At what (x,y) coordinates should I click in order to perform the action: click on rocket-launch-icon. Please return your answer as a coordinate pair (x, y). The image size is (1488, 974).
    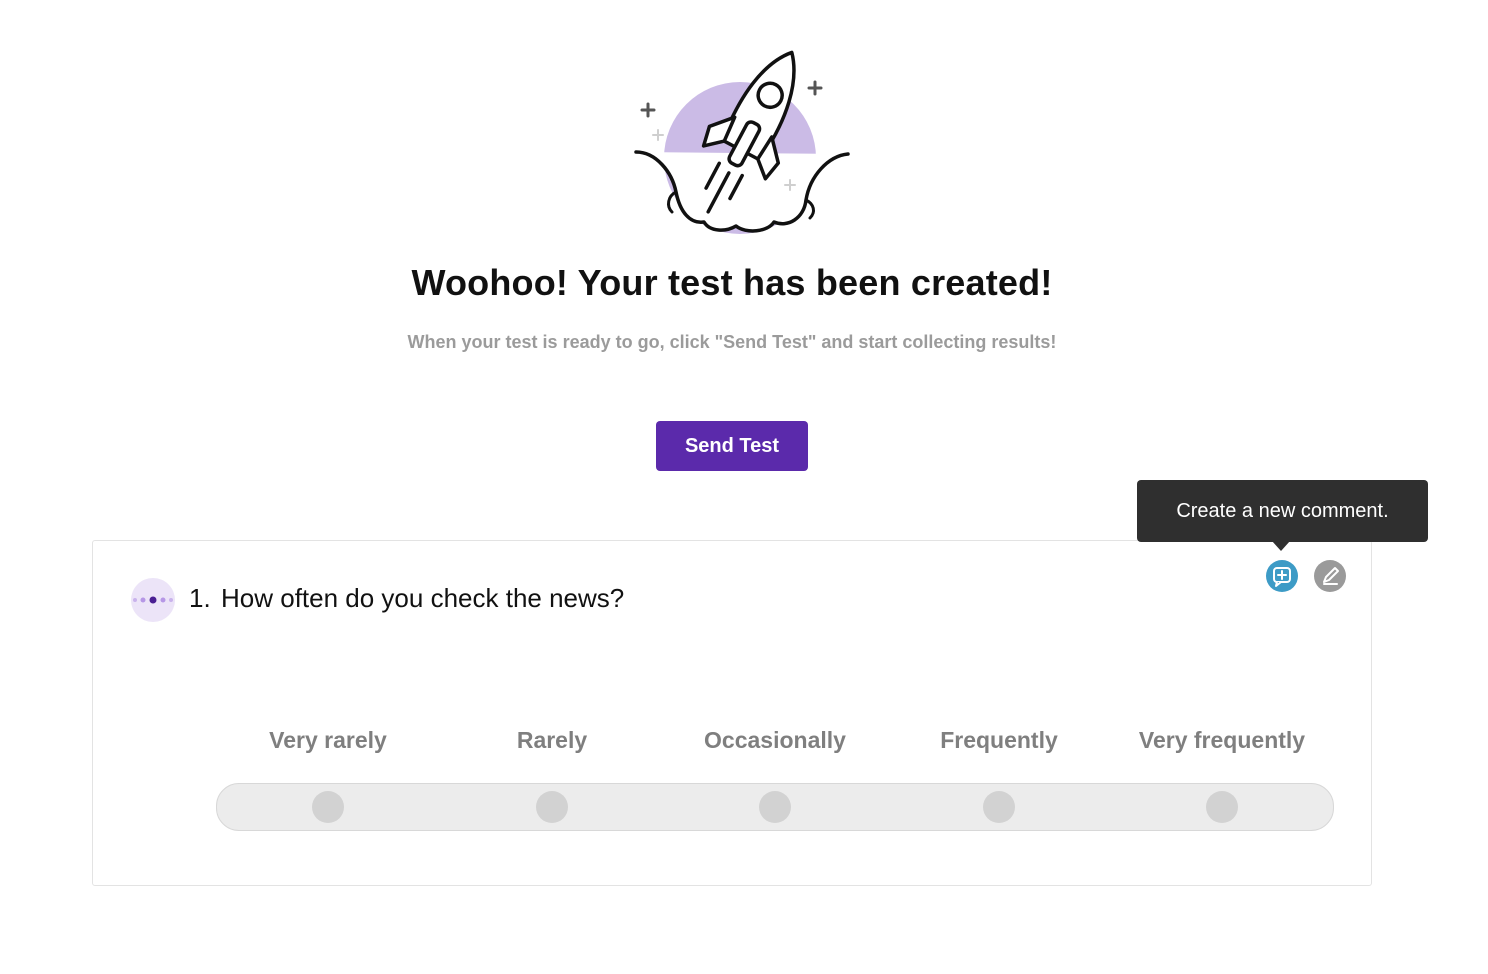
    Looking at the image, I should click on (742, 142).